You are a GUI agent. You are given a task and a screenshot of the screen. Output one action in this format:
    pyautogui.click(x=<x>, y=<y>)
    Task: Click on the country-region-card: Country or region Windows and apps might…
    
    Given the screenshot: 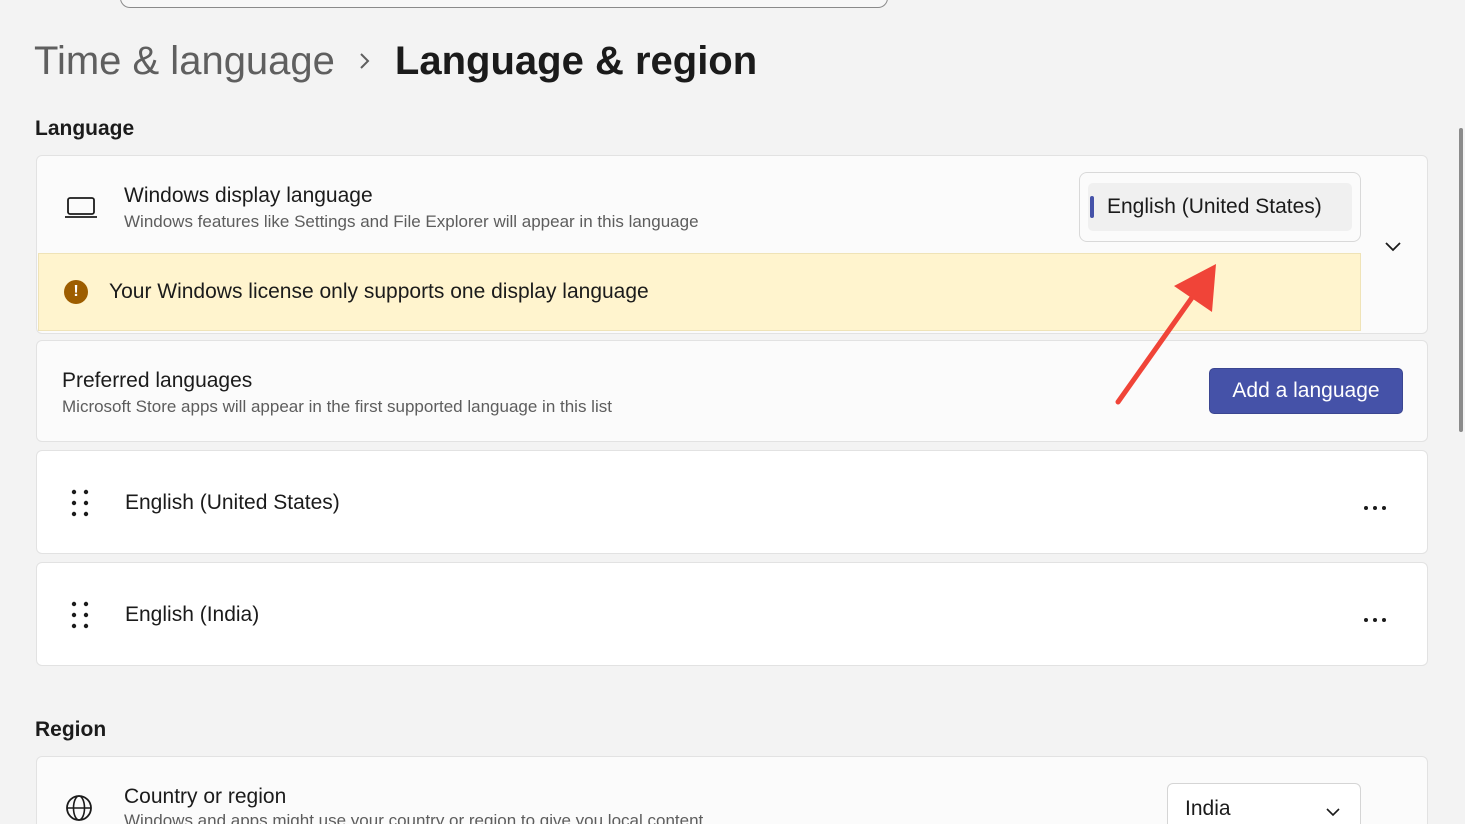 What is the action you would take?
    pyautogui.click(x=732, y=790)
    